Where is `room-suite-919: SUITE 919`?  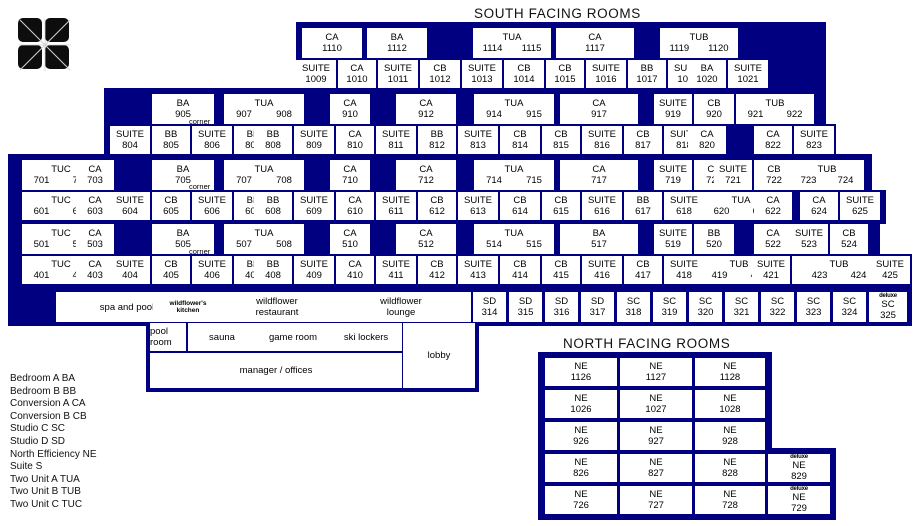
room-suite-919: SUITE 919 is located at coordinates (673, 109).